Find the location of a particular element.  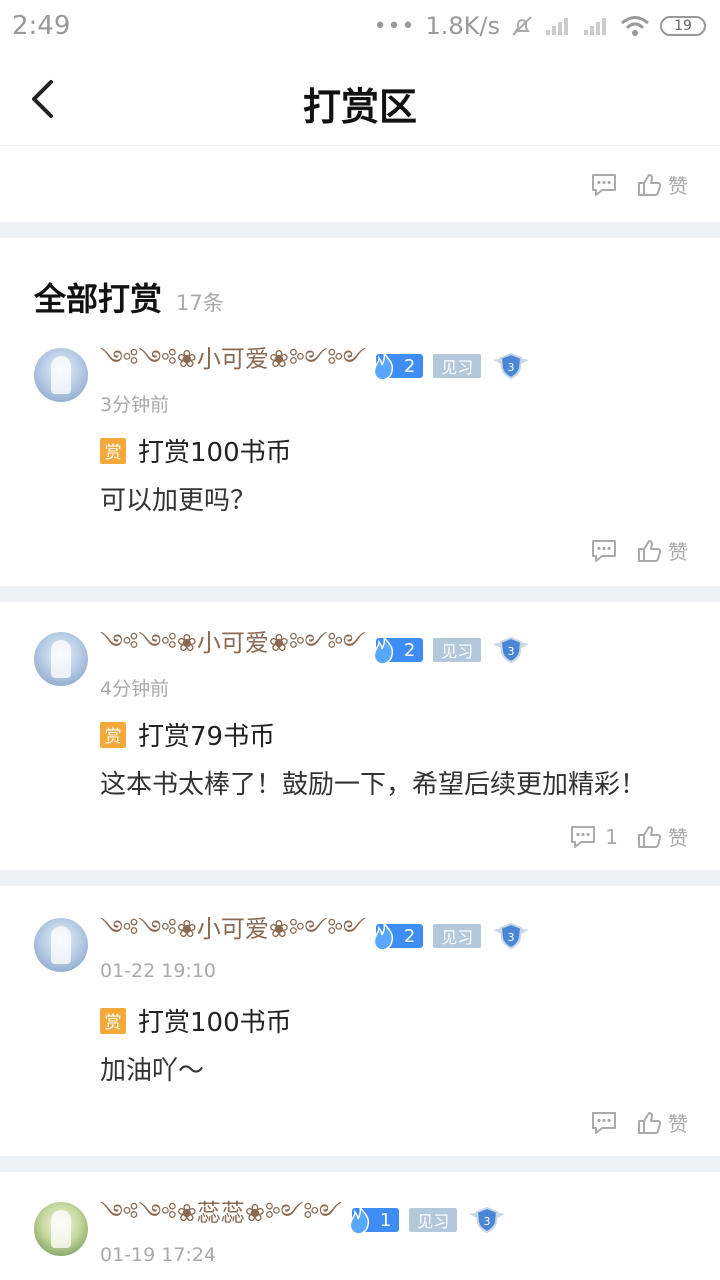

signal-2-icon is located at coordinates (595, 26).